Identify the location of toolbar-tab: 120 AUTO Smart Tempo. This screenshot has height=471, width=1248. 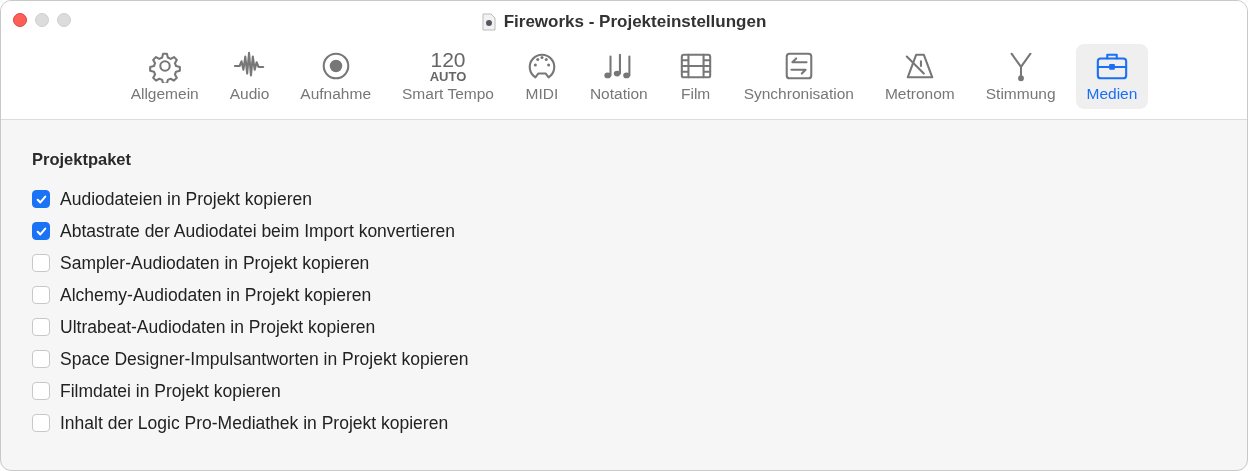
(448, 76).